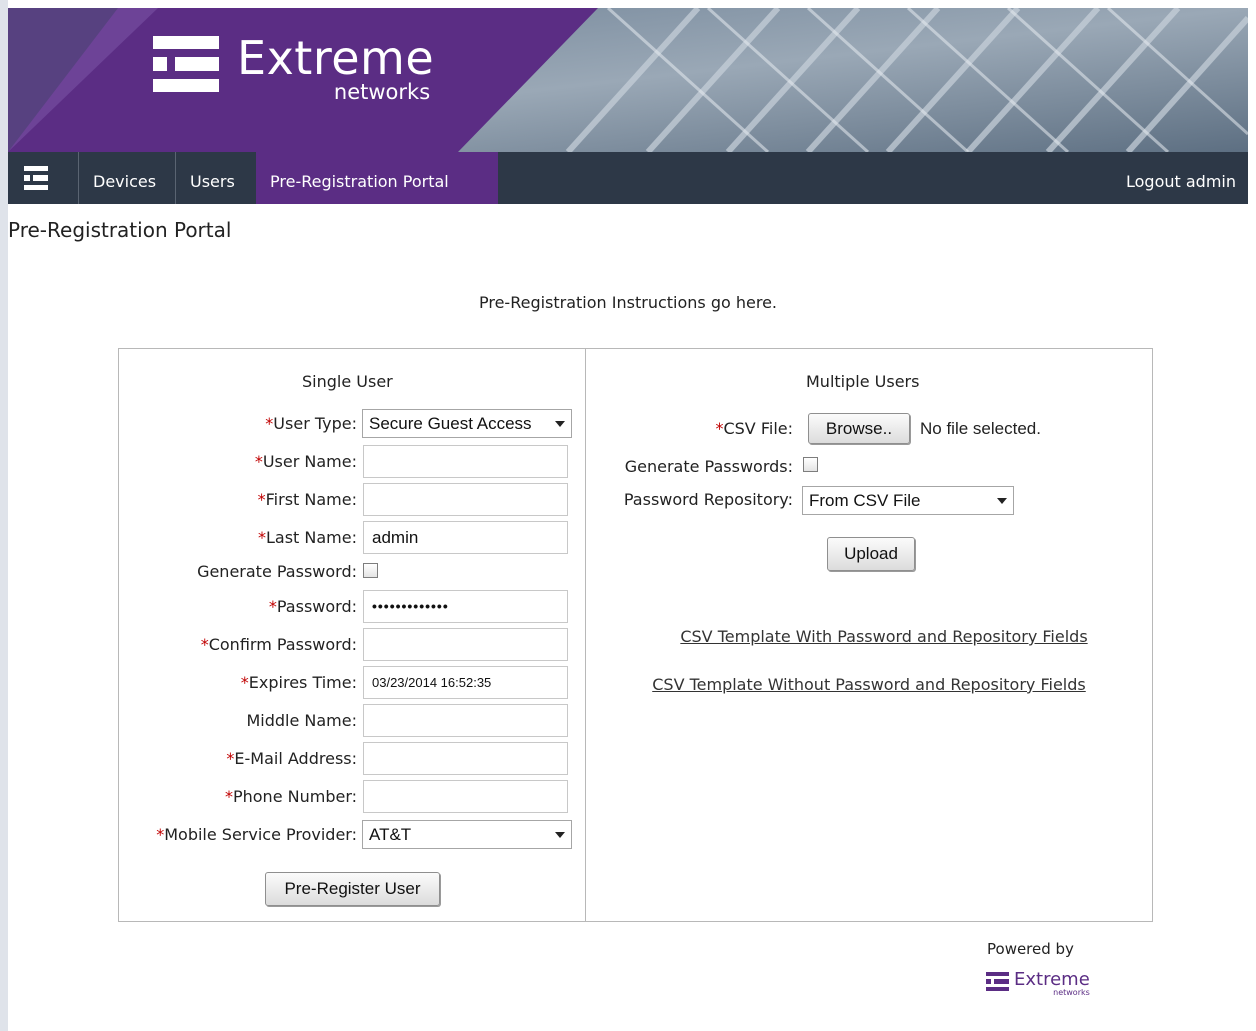  Describe the element at coordinates (4, 515) in the screenshot. I see `window-left-edge` at that location.